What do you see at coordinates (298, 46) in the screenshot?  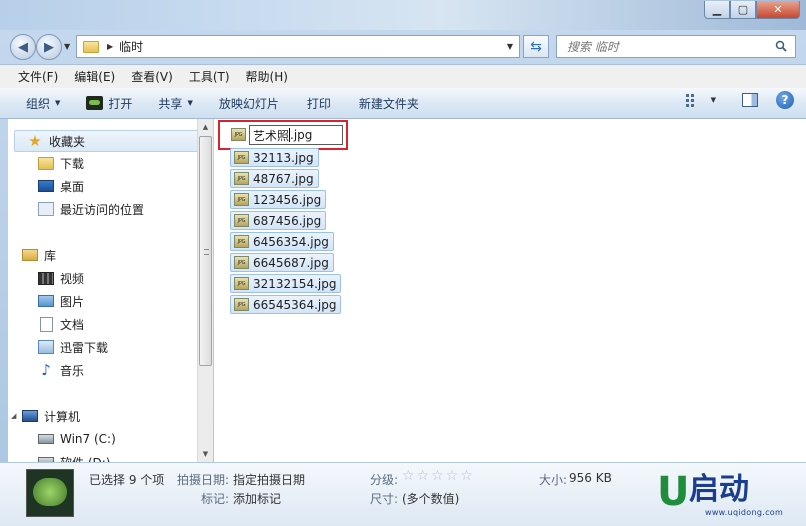 I see `address-bar: ▶ 临时 ▼` at bounding box center [298, 46].